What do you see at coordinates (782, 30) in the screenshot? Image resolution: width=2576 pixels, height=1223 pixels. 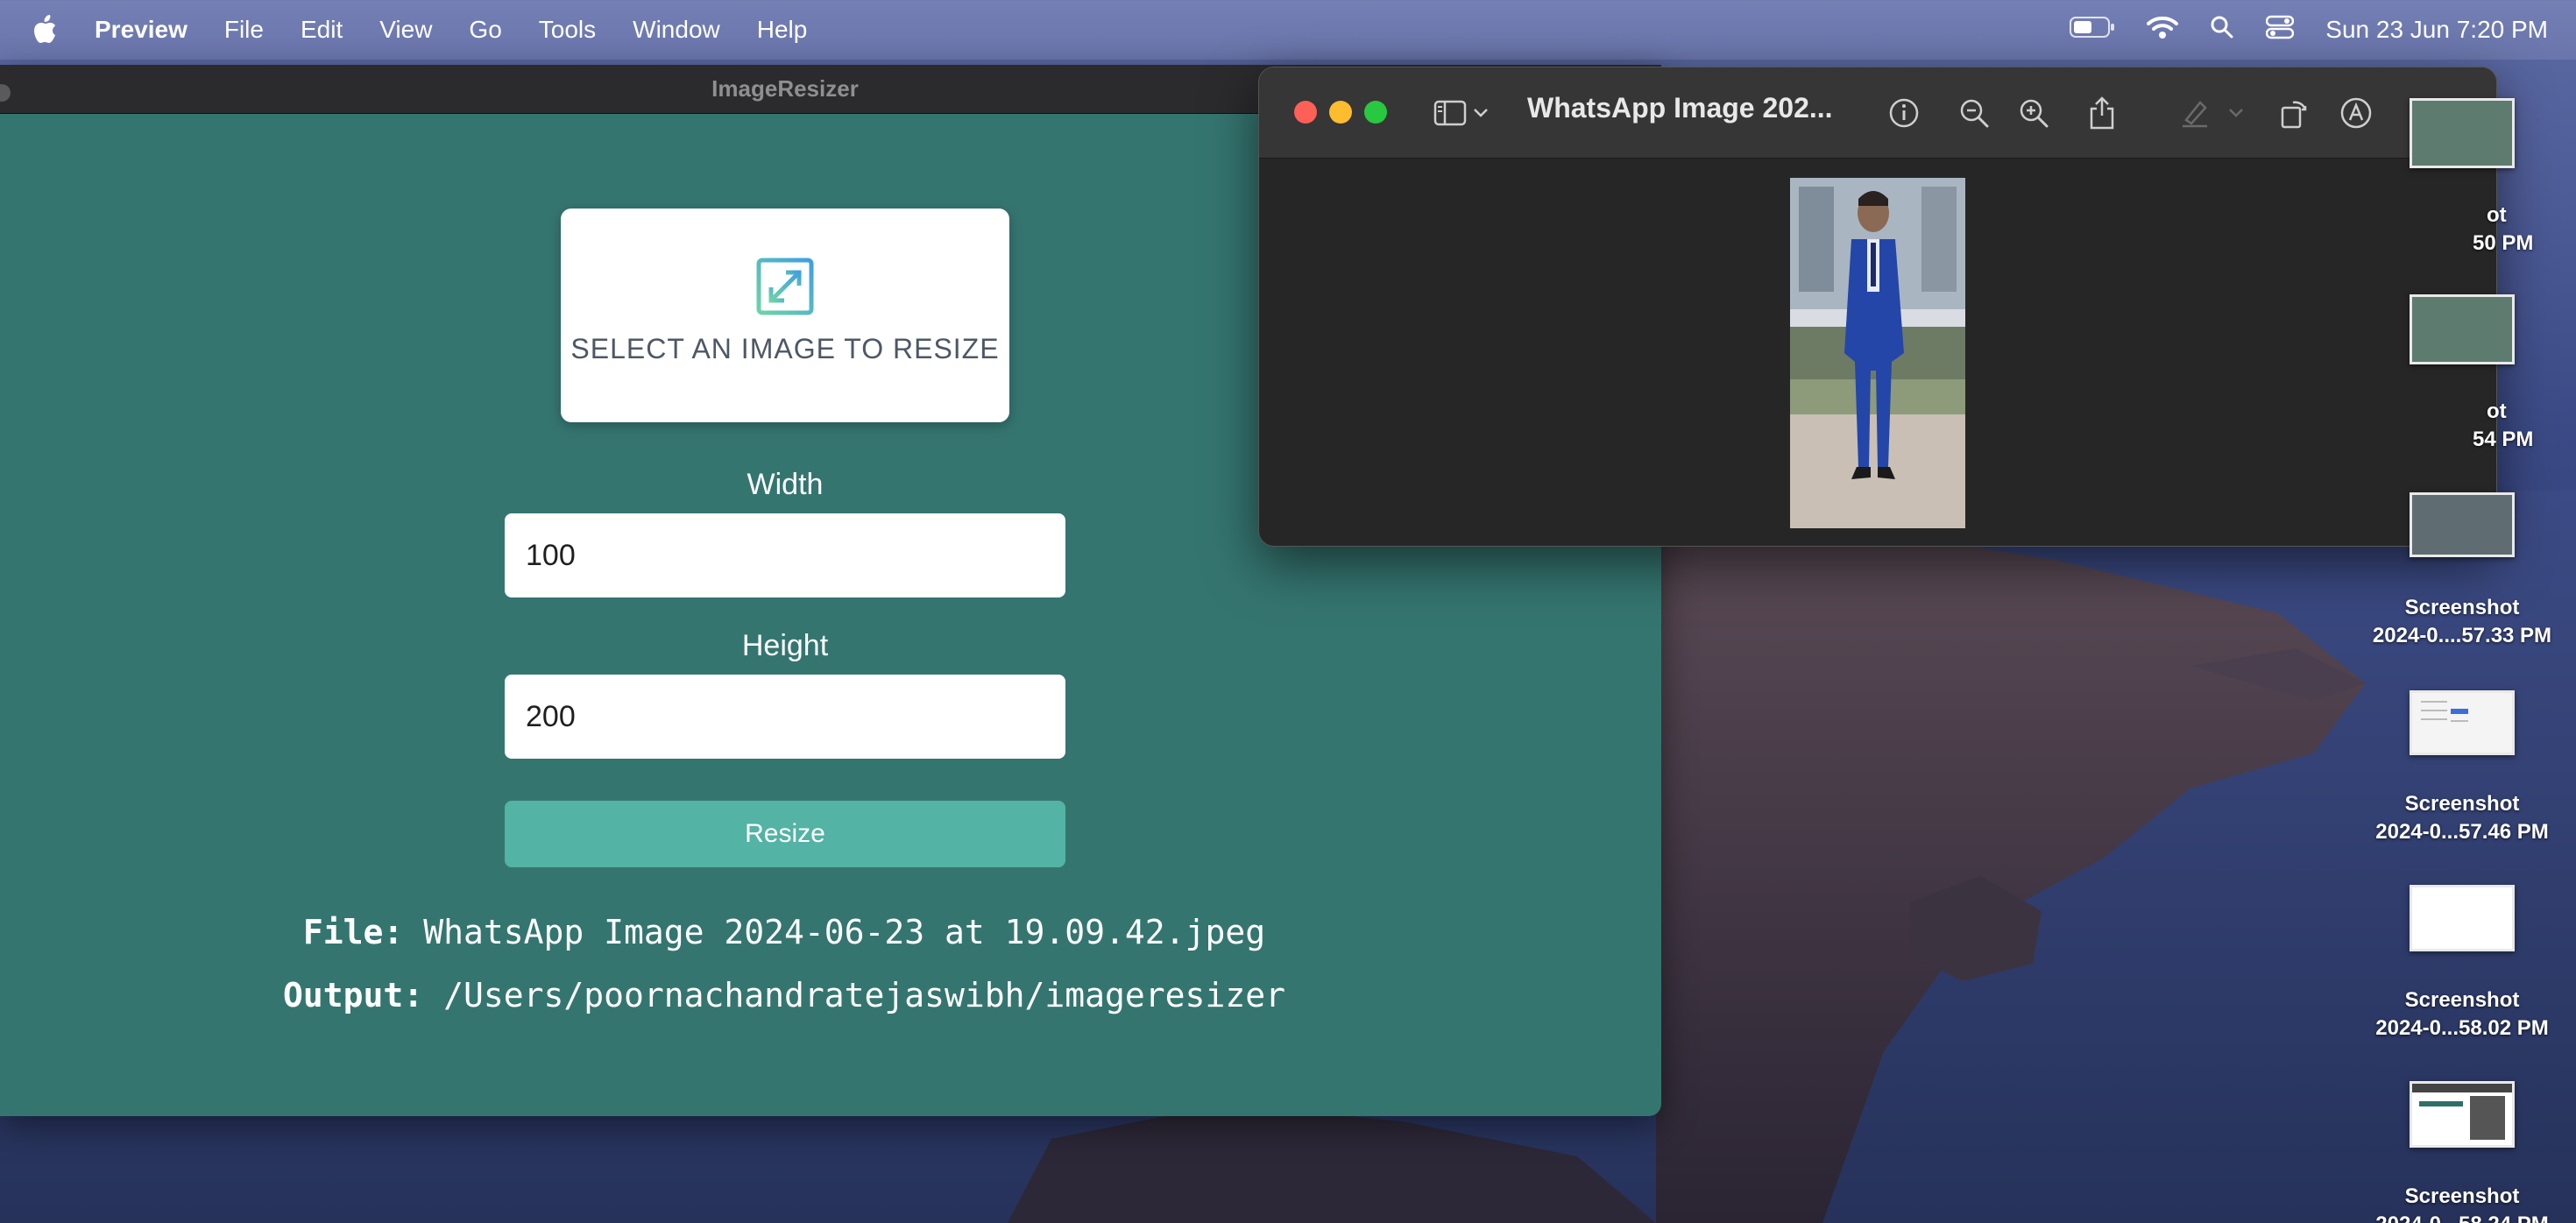 I see `menu-help: Help` at bounding box center [782, 30].